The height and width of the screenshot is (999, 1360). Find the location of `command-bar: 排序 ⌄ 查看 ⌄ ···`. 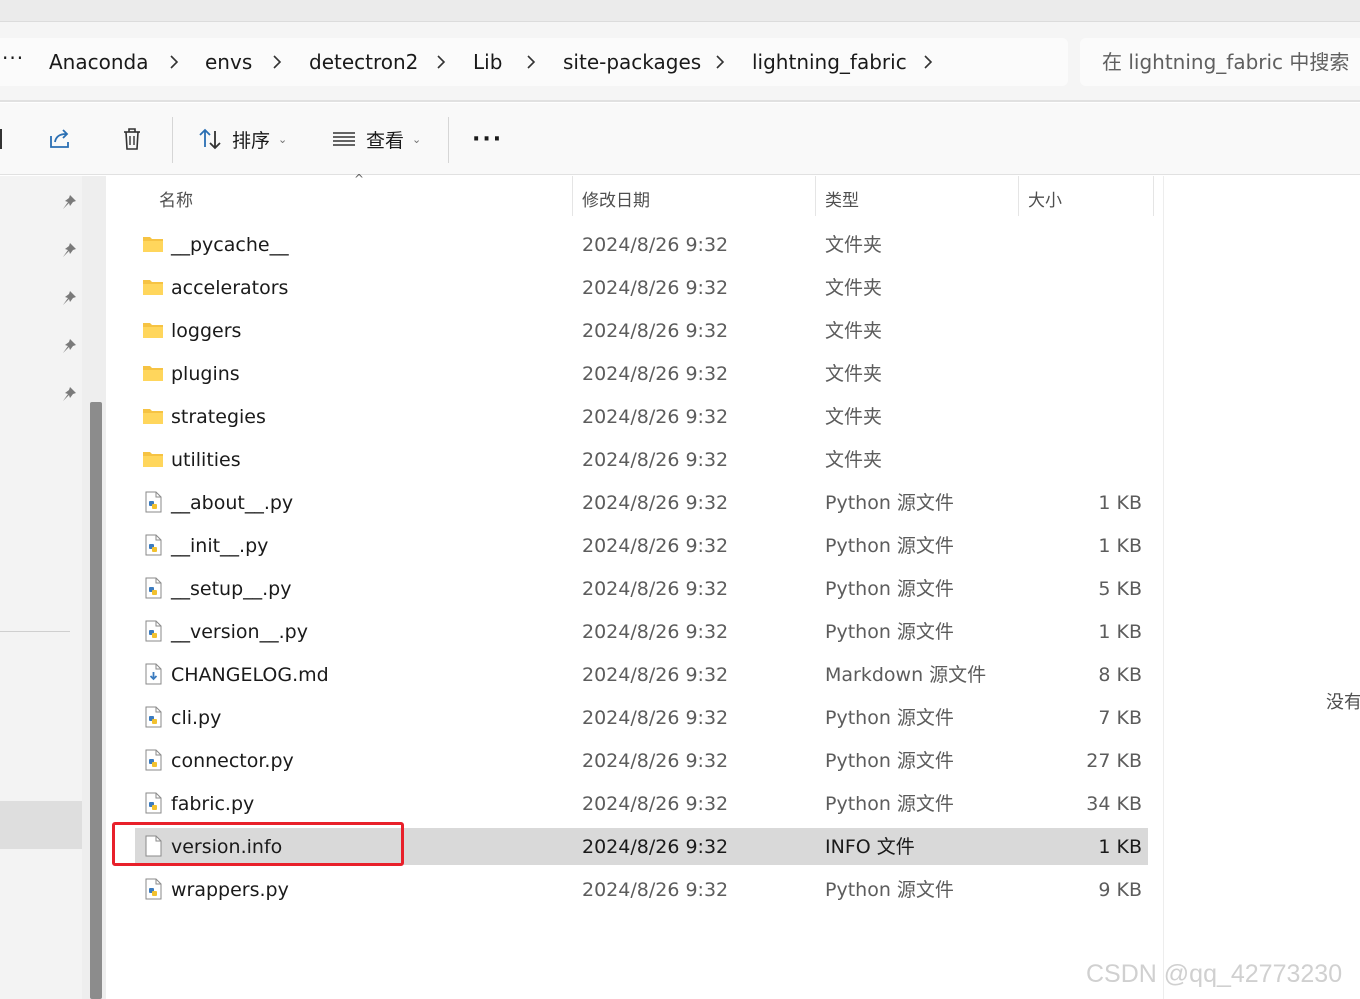

command-bar: 排序 ⌄ 查看 ⌄ ··· is located at coordinates (680, 139).